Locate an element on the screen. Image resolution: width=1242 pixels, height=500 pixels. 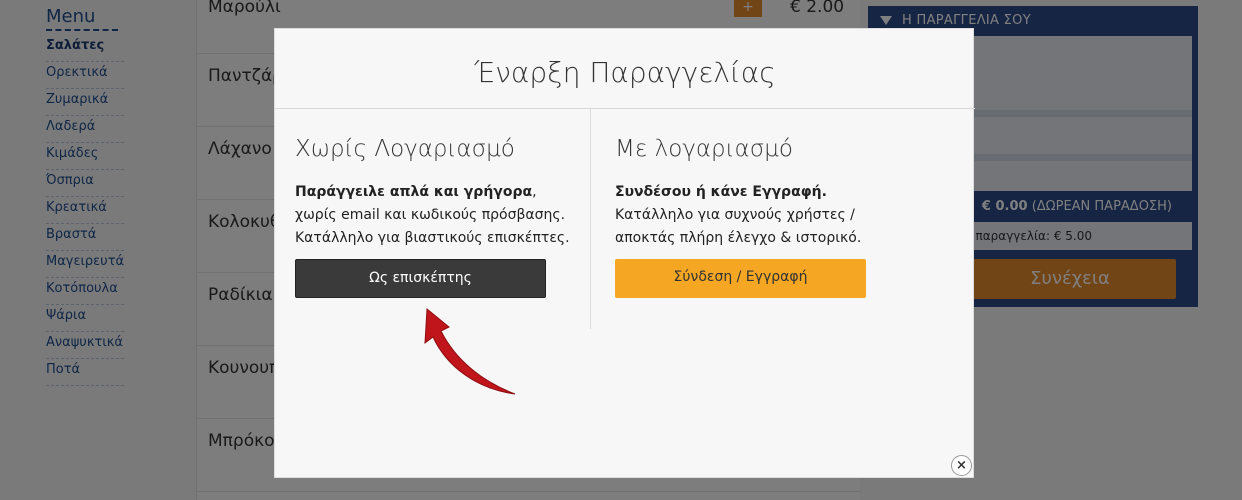
account-line-3: αποκτάς πλήρη έλεγχο & ιστορικό. is located at coordinates (738, 238).